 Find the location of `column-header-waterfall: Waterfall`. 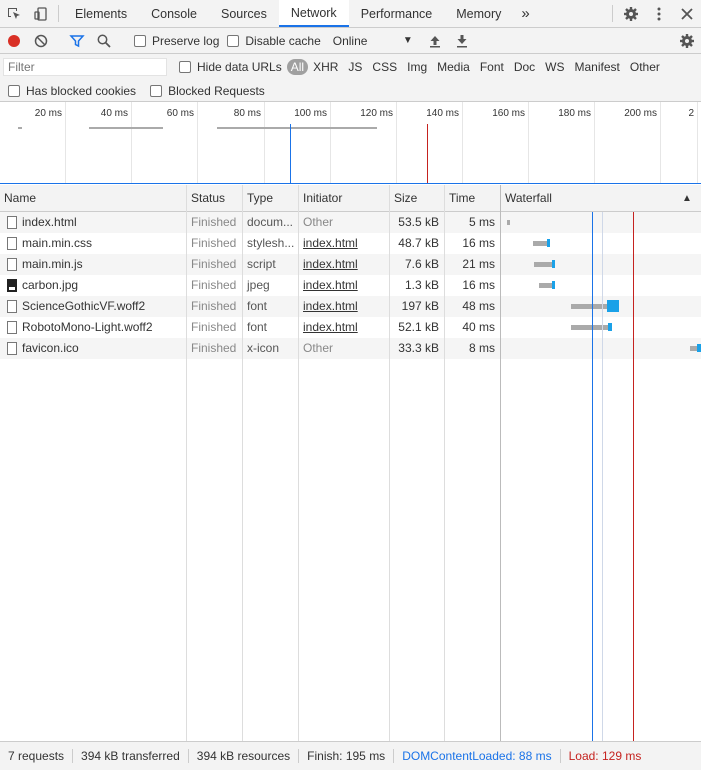

column-header-waterfall: Waterfall is located at coordinates (591, 198).